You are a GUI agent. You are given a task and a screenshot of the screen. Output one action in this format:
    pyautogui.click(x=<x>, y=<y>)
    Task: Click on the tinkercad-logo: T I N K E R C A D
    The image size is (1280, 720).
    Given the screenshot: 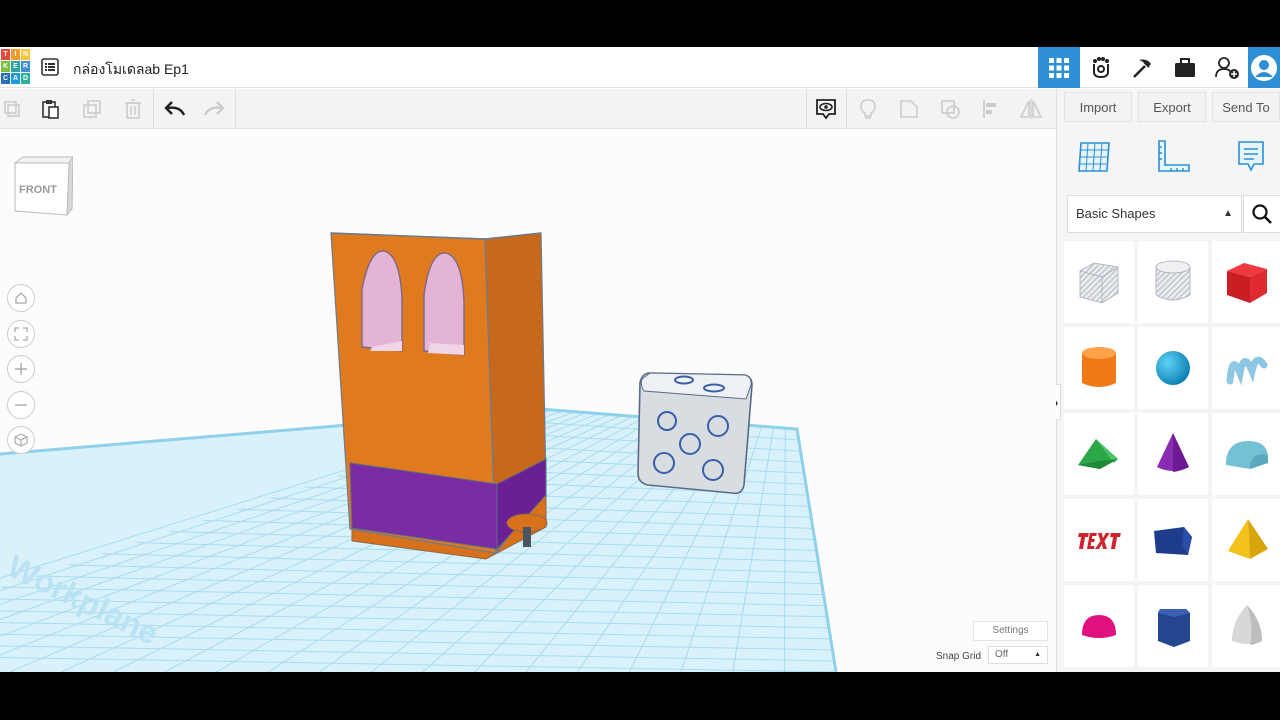 What is the action you would take?
    pyautogui.click(x=15, y=67)
    